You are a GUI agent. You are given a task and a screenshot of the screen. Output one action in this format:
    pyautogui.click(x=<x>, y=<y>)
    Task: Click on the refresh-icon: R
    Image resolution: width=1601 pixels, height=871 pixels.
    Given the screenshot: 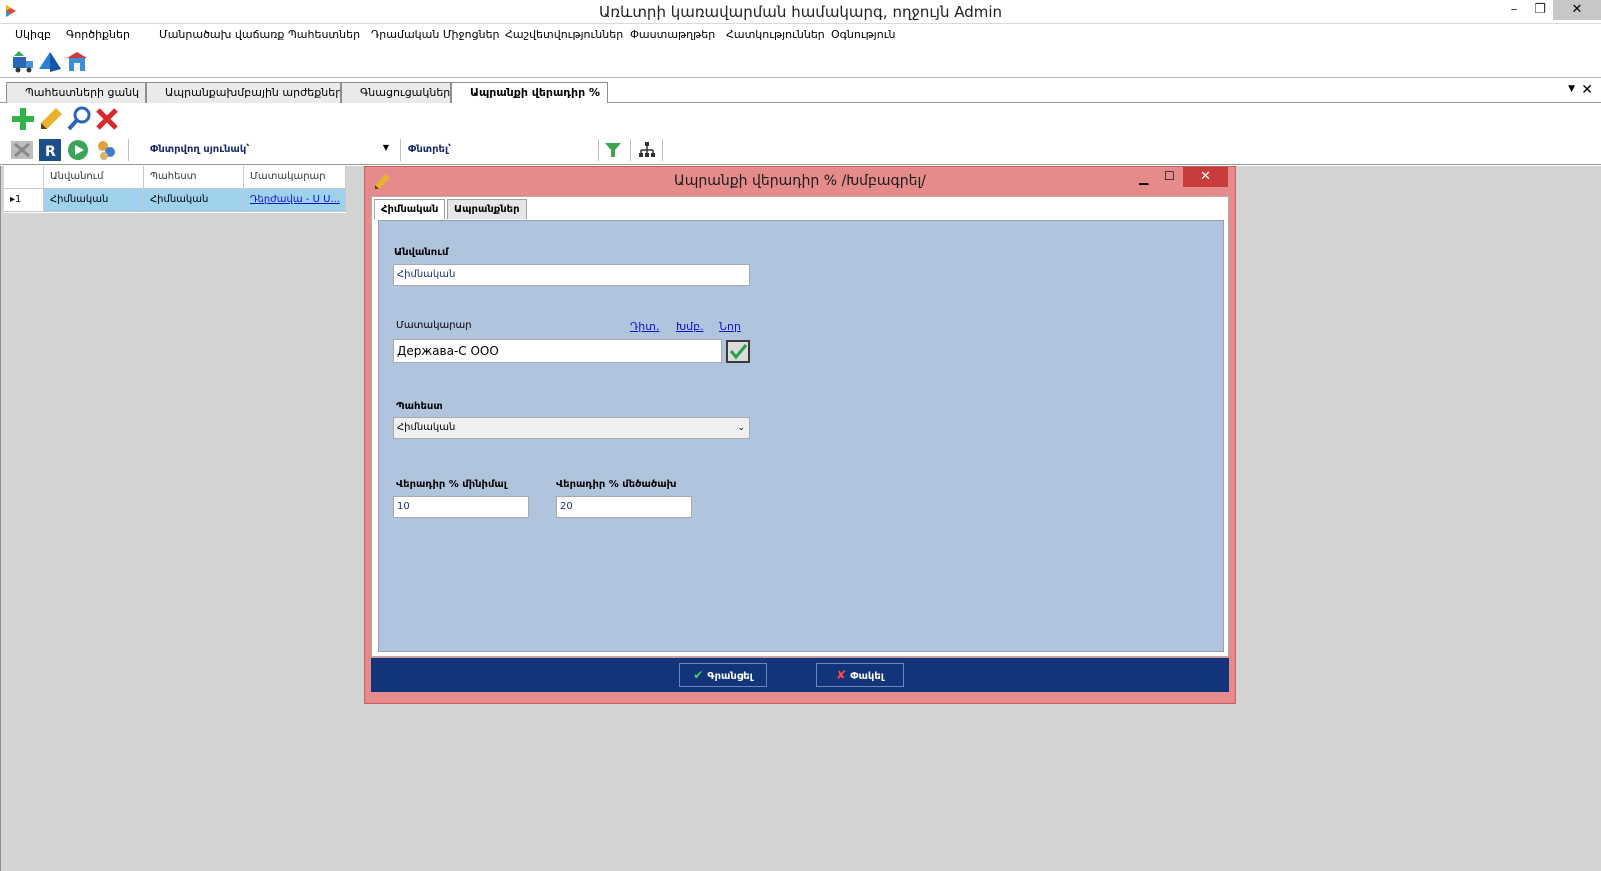 What is the action you would take?
    pyautogui.click(x=50, y=150)
    